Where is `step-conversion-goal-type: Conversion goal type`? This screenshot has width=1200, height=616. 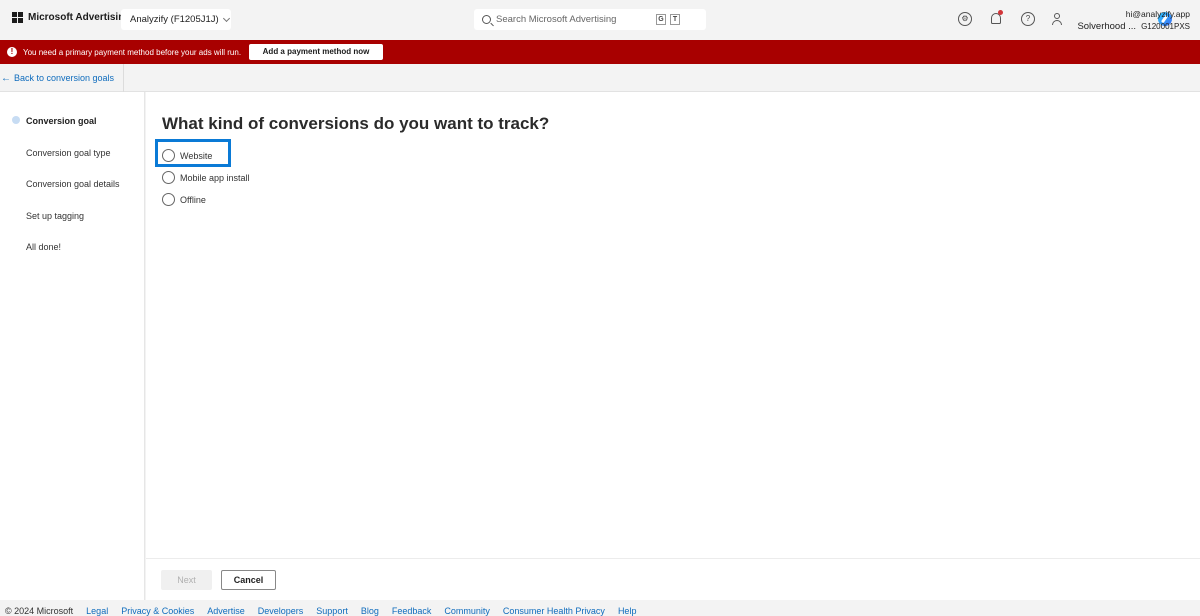 step-conversion-goal-type: Conversion goal type is located at coordinates (68, 153).